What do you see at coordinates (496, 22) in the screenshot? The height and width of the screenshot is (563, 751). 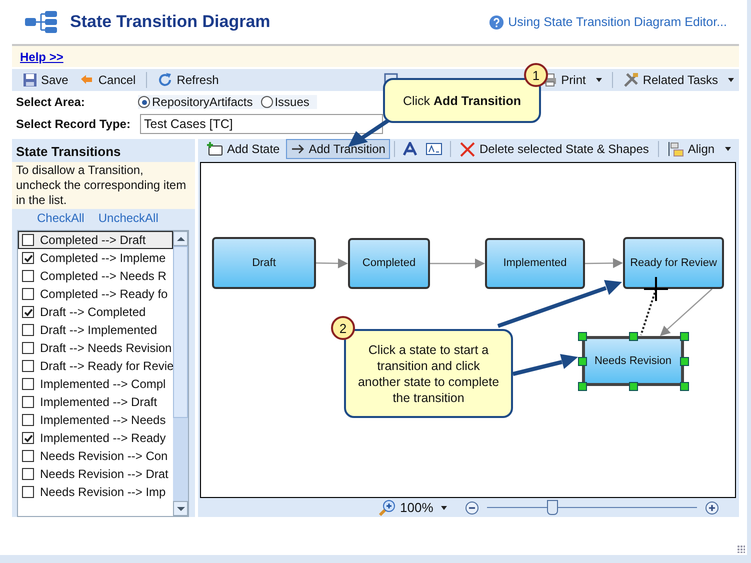 I see `help-icon` at bounding box center [496, 22].